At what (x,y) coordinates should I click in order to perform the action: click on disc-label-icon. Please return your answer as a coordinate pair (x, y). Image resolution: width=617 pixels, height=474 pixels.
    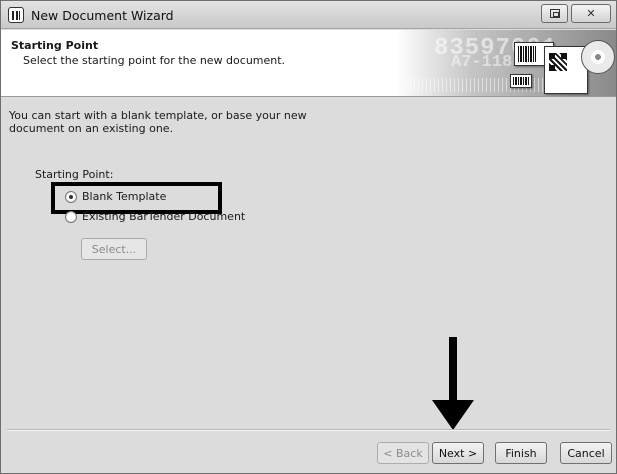
    Looking at the image, I should click on (598, 57).